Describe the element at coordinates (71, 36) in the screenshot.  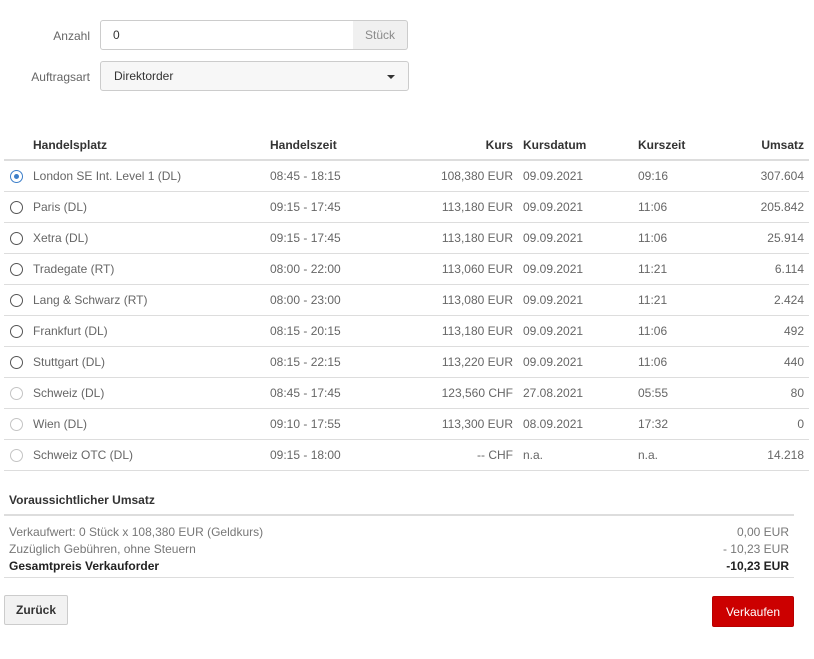
I see `quantity-label: Anzahl` at that location.